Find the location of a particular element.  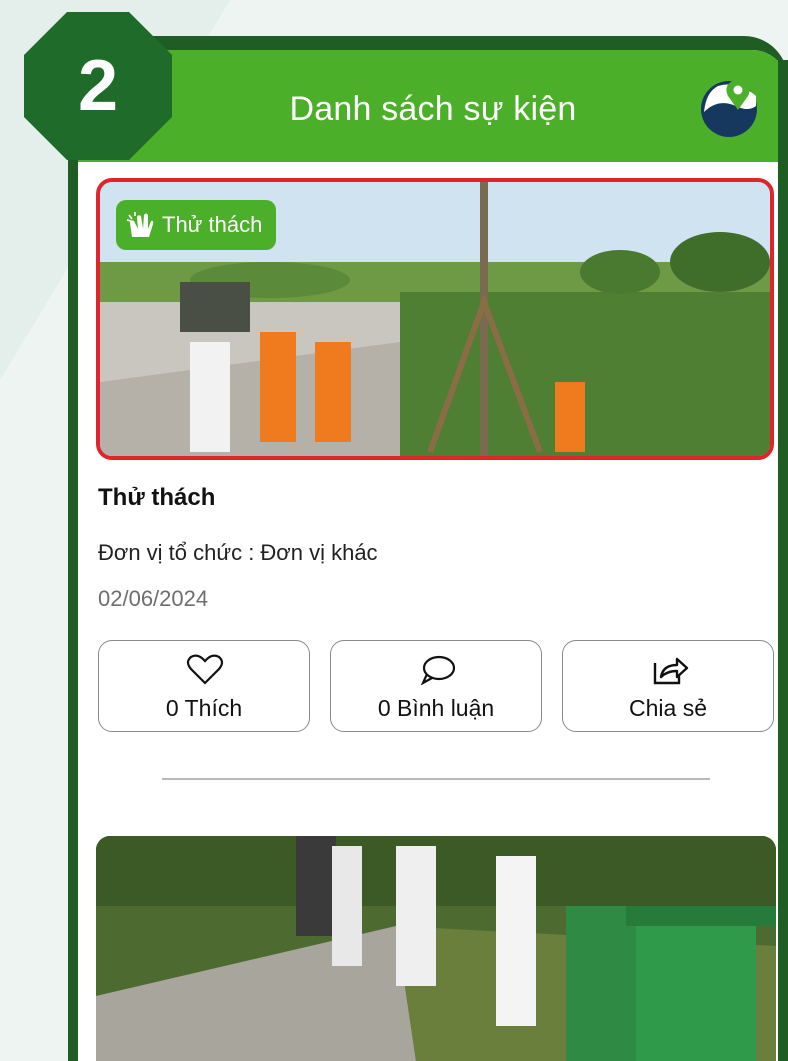

comment-button: 0 Bình luận is located at coordinates (436, 686).